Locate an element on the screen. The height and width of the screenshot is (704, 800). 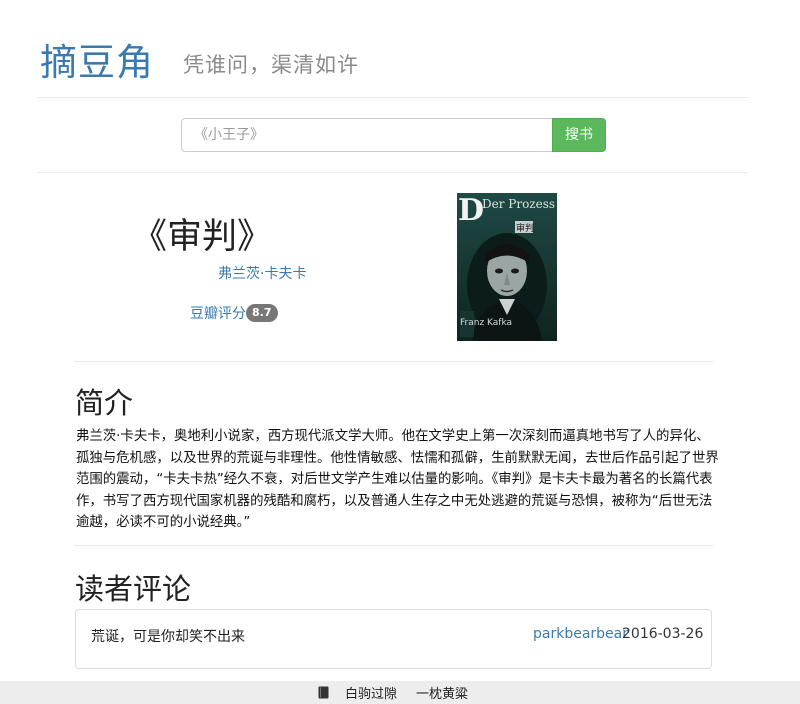
cover-author-text: Franz Kafka is located at coordinates (486, 323).